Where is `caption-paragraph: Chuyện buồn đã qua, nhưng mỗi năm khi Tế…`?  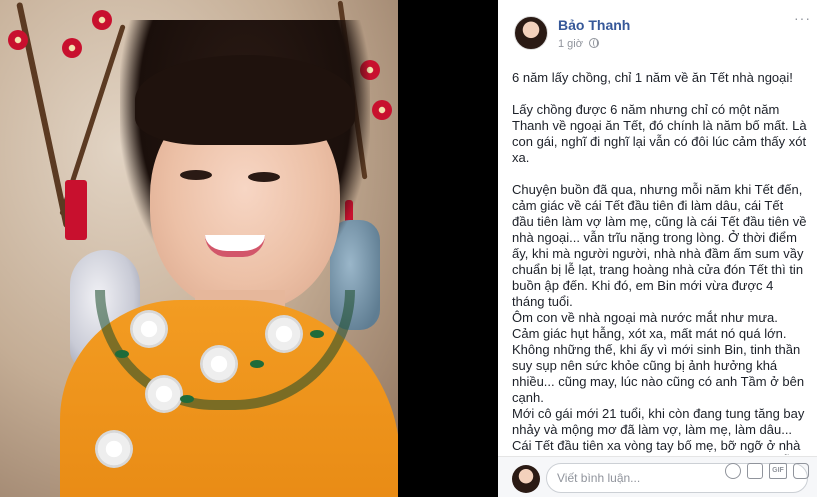
caption-paragraph: Chuyện buồn đã qua, nhưng mỗi năm khi Tế… is located at coordinates (659, 245).